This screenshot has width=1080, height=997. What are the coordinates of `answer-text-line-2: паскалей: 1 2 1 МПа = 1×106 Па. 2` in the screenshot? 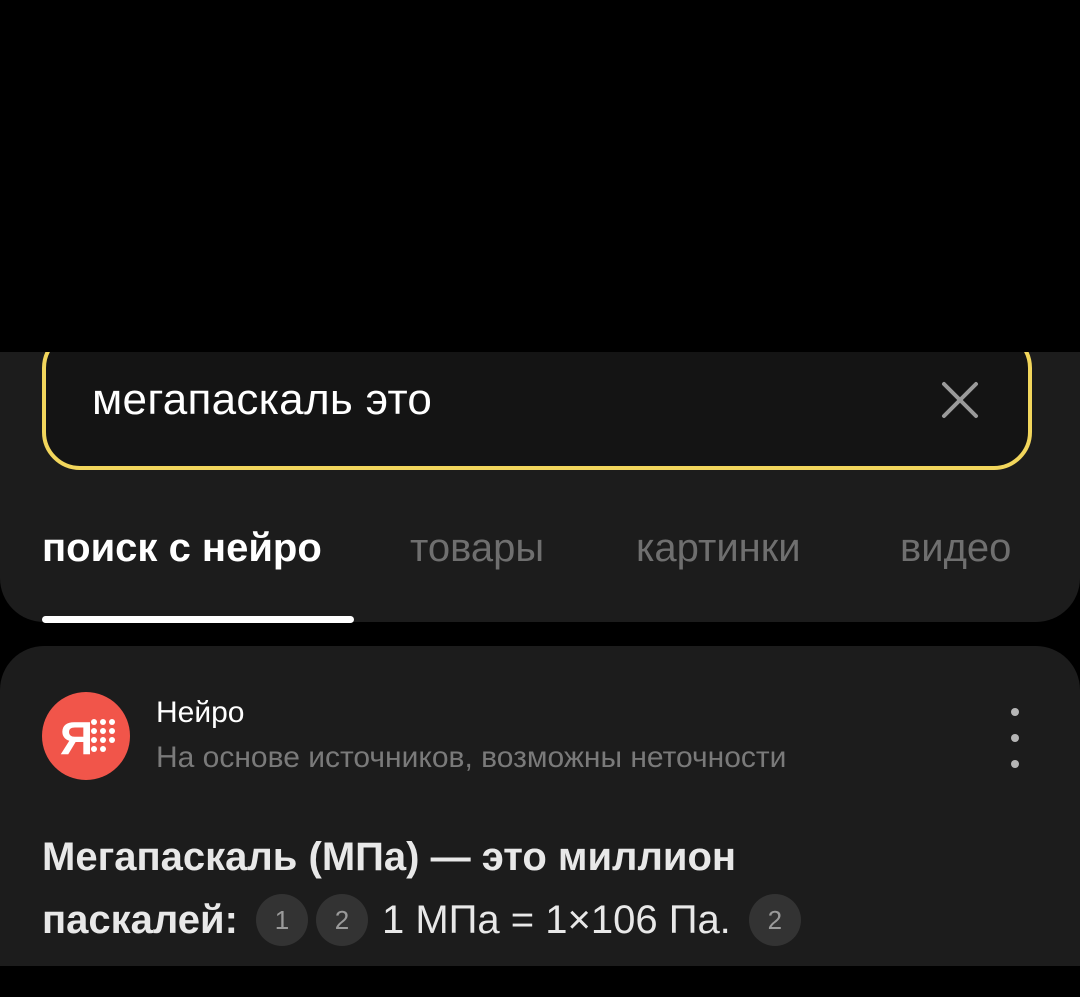 It's located at (425, 920).